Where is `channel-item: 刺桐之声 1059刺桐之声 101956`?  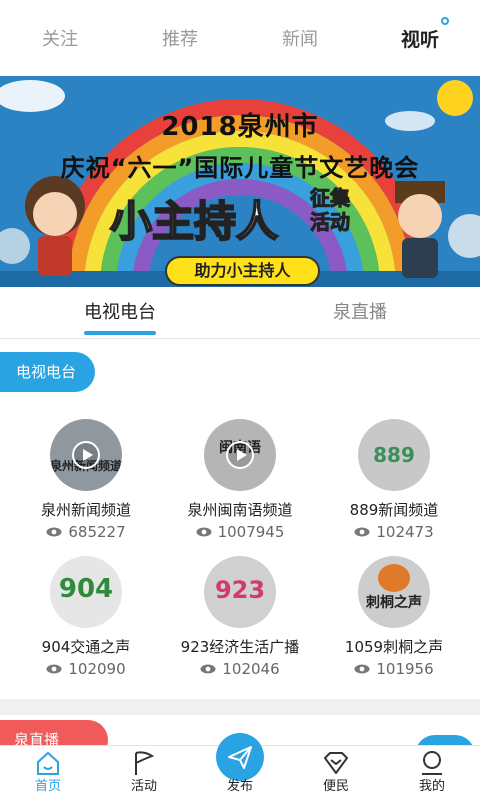 channel-item: 刺桐之声 1059刺桐之声 101956 is located at coordinates (394, 617).